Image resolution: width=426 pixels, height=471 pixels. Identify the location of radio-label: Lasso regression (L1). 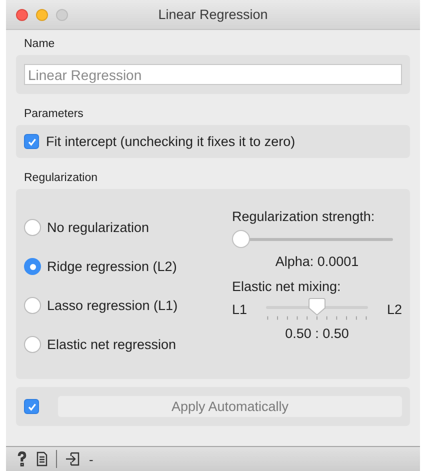
(112, 305).